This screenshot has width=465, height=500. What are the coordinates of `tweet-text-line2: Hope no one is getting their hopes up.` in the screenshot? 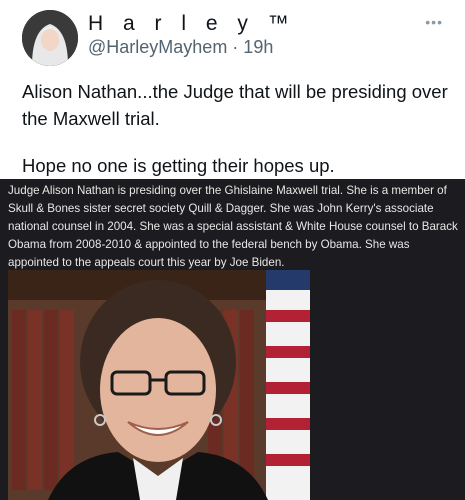 It's located at (178, 165).